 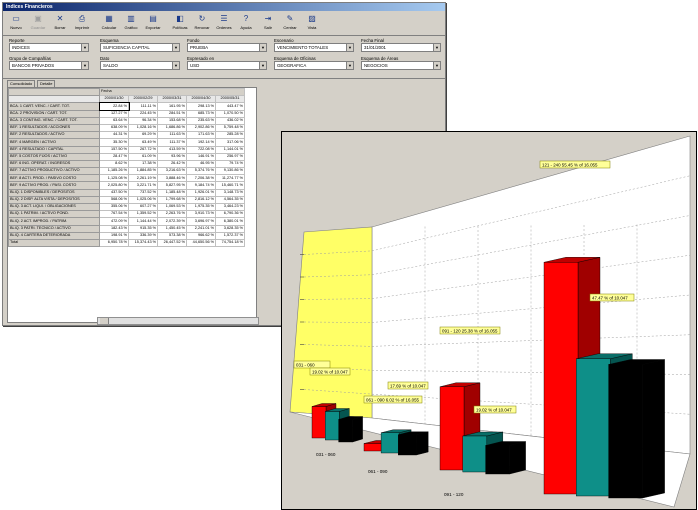 What do you see at coordinates (401, 47) in the screenshot?
I see `fecha-final-select: 31/01/2001 ▼` at bounding box center [401, 47].